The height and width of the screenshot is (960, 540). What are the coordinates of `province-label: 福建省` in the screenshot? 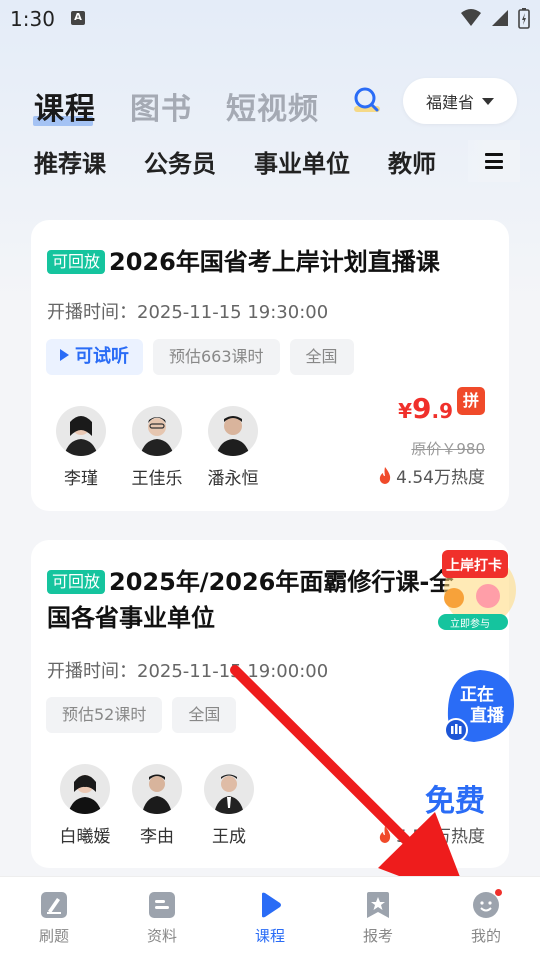 It's located at (449, 102).